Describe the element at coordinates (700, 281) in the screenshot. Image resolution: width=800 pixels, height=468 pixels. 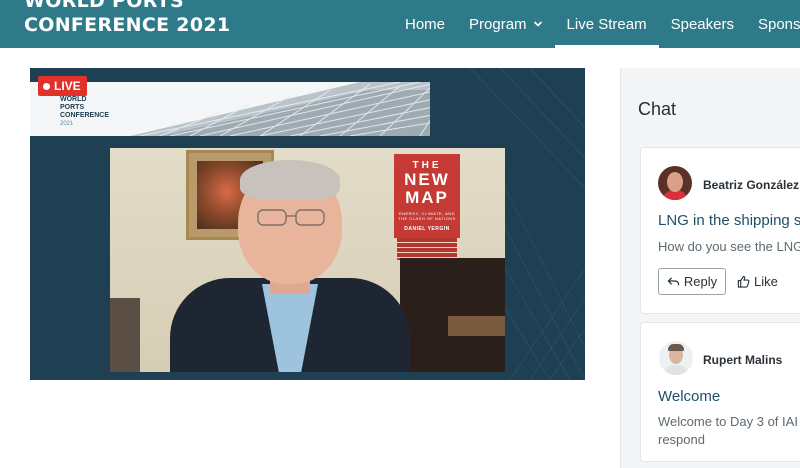
I see `reply-label: Reply` at that location.